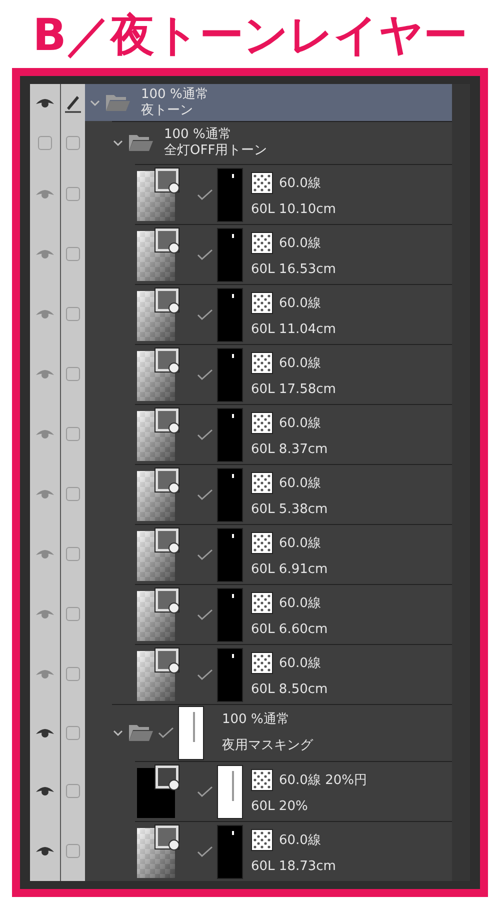 Image resolution: width=500 pixels, height=904 pixels. I want to click on tone-info: 60L 10.10cm, so click(293, 209).